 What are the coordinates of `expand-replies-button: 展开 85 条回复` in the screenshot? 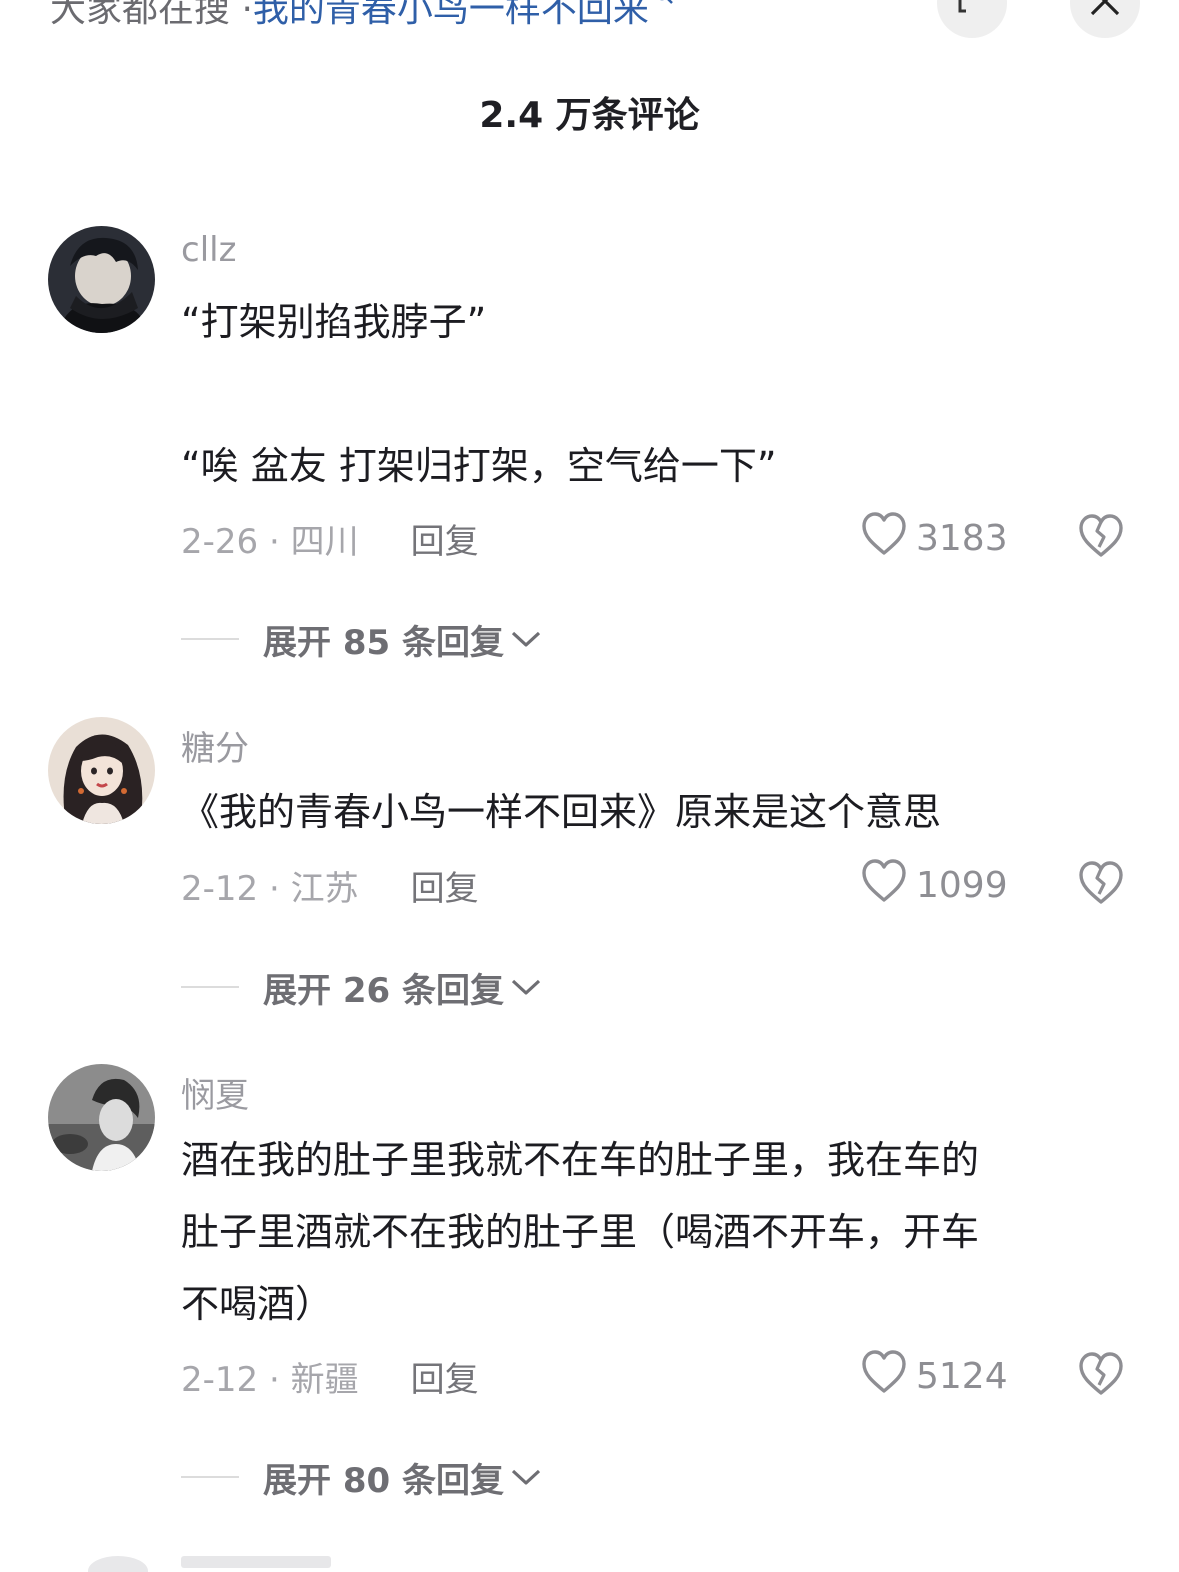 It's located at (361, 640).